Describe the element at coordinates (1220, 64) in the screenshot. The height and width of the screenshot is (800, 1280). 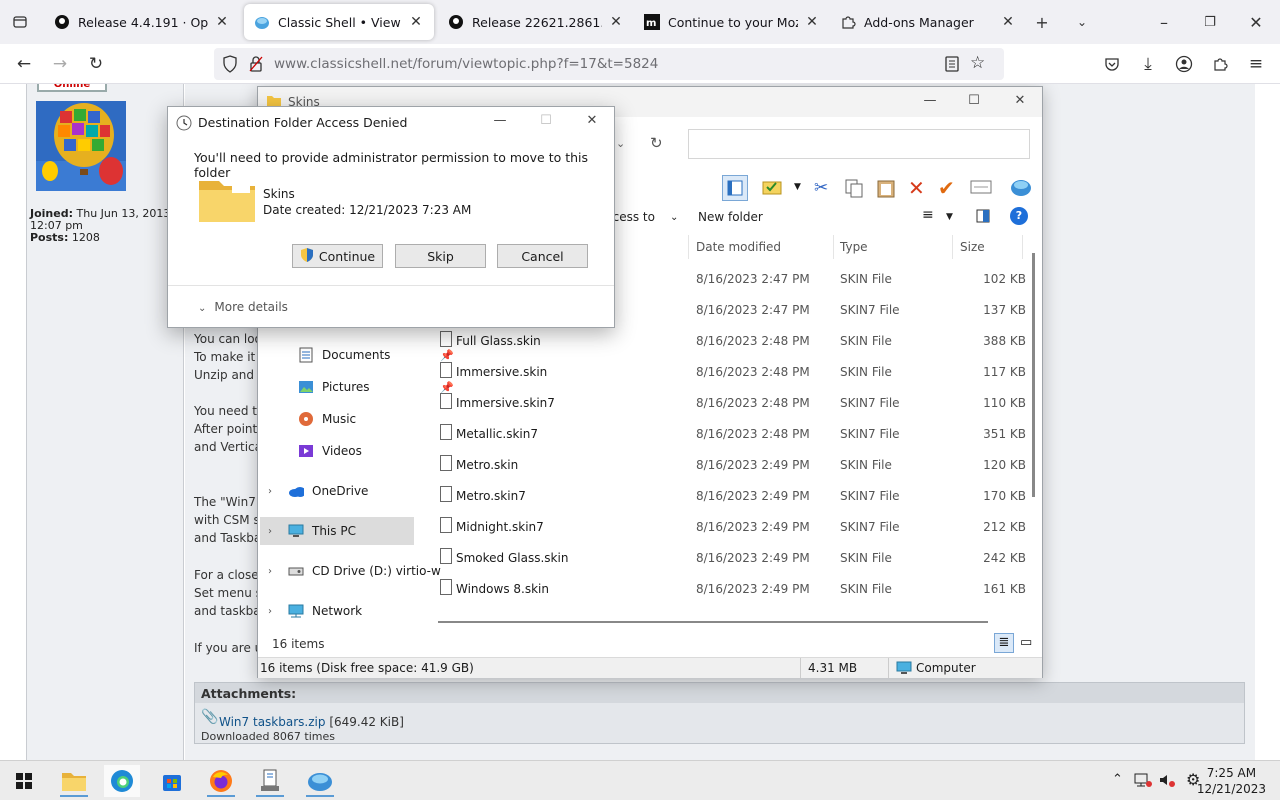
I see `extensions-icon` at that location.